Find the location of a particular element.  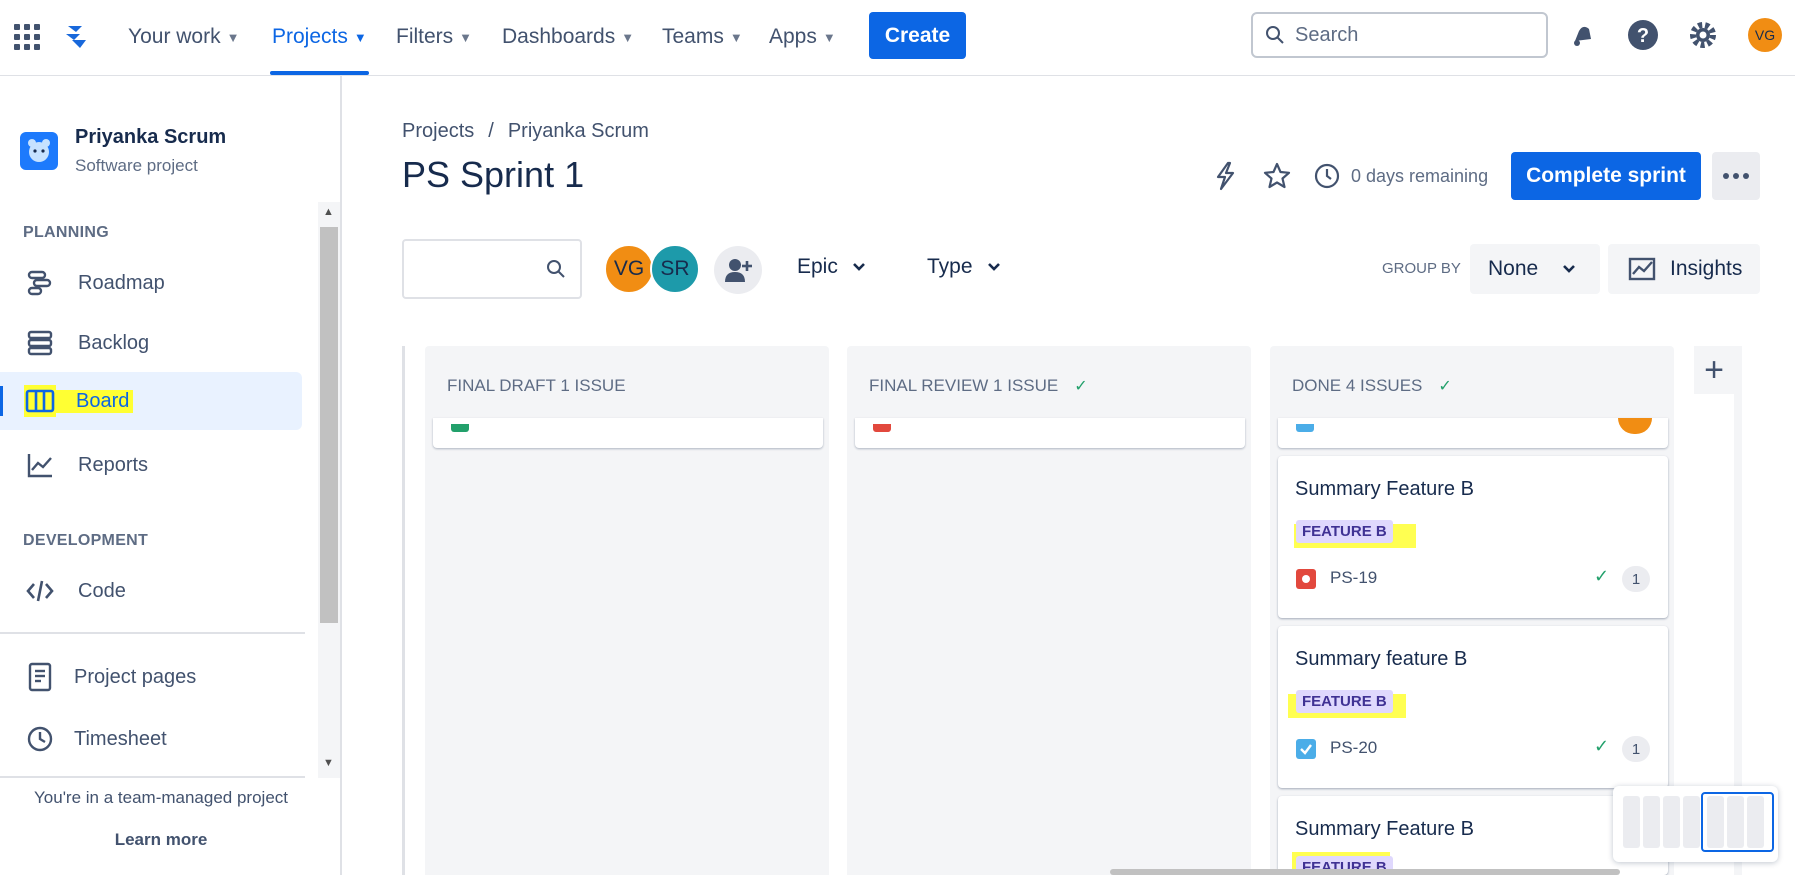

nav-teams-label: Teams is located at coordinates (693, 36).